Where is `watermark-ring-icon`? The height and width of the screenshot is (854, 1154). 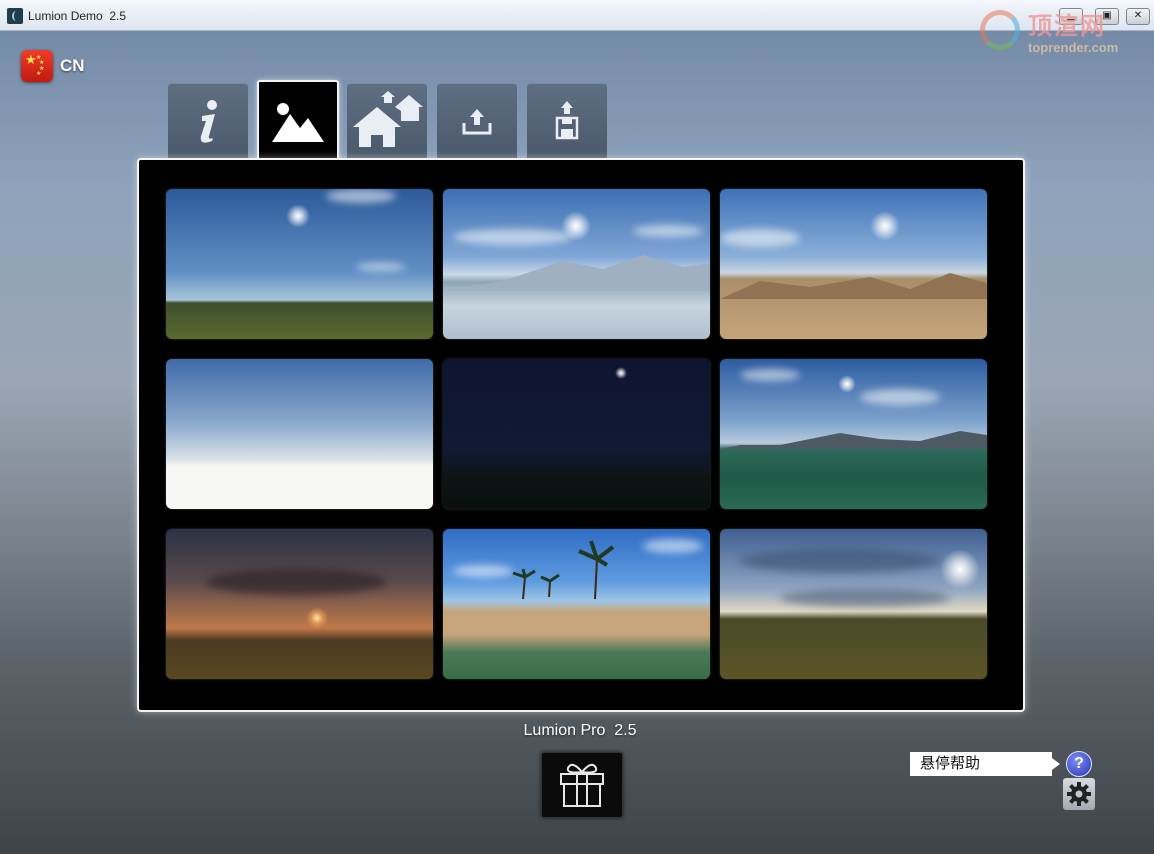
watermark-ring-icon is located at coordinates (1000, 30).